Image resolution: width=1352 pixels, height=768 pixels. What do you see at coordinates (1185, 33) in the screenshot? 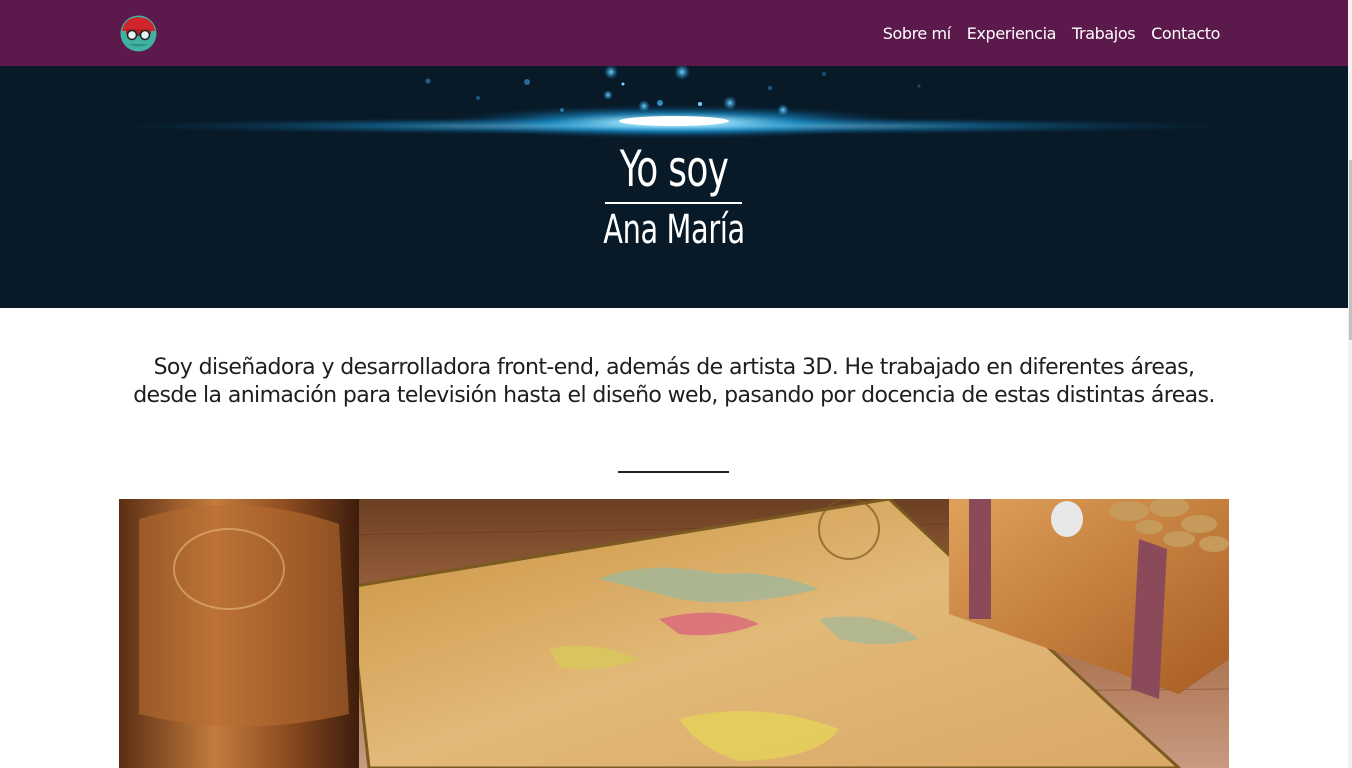
I see `nav-link-contacto: Contacto` at bounding box center [1185, 33].